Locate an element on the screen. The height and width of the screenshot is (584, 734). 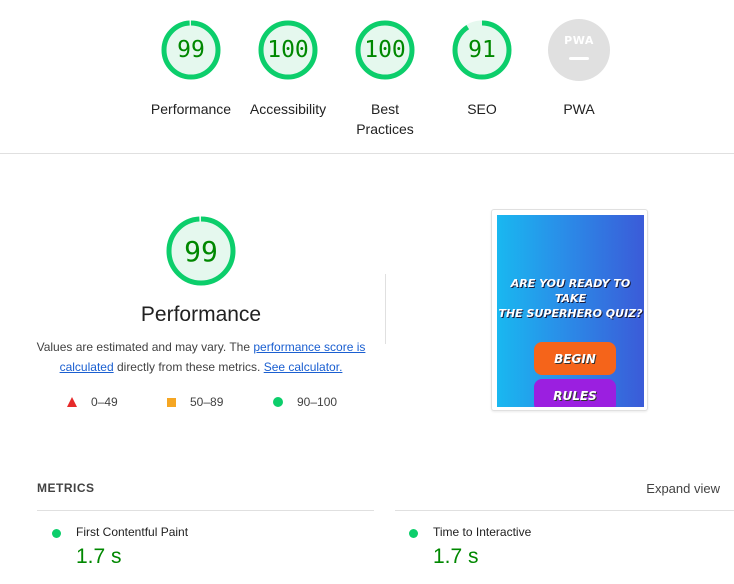
section-divider is located at coordinates (367, 153).